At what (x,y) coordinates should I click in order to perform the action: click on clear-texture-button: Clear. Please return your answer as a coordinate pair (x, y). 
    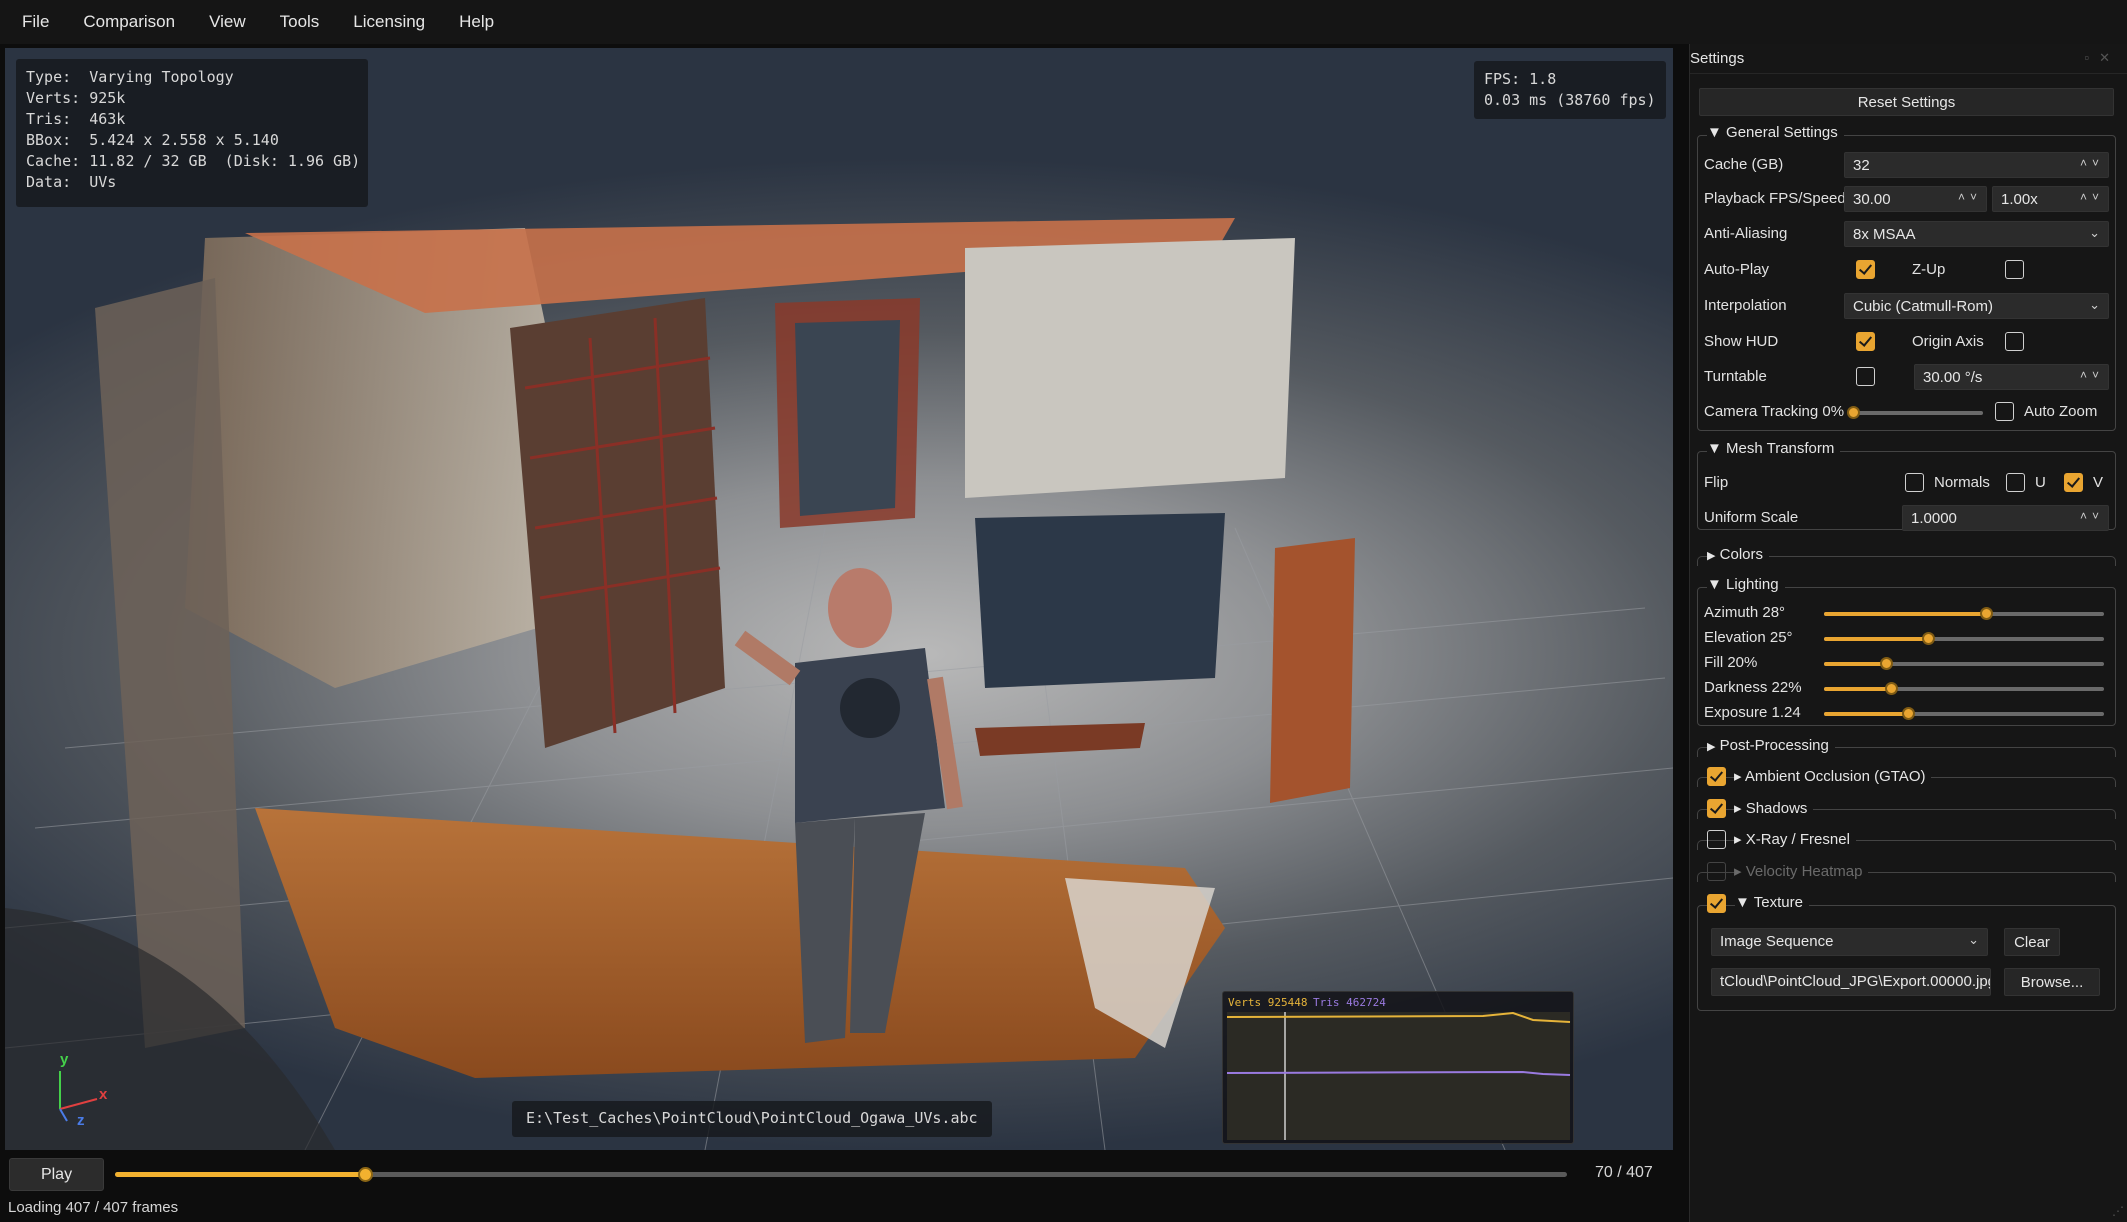
    Looking at the image, I should click on (2032, 942).